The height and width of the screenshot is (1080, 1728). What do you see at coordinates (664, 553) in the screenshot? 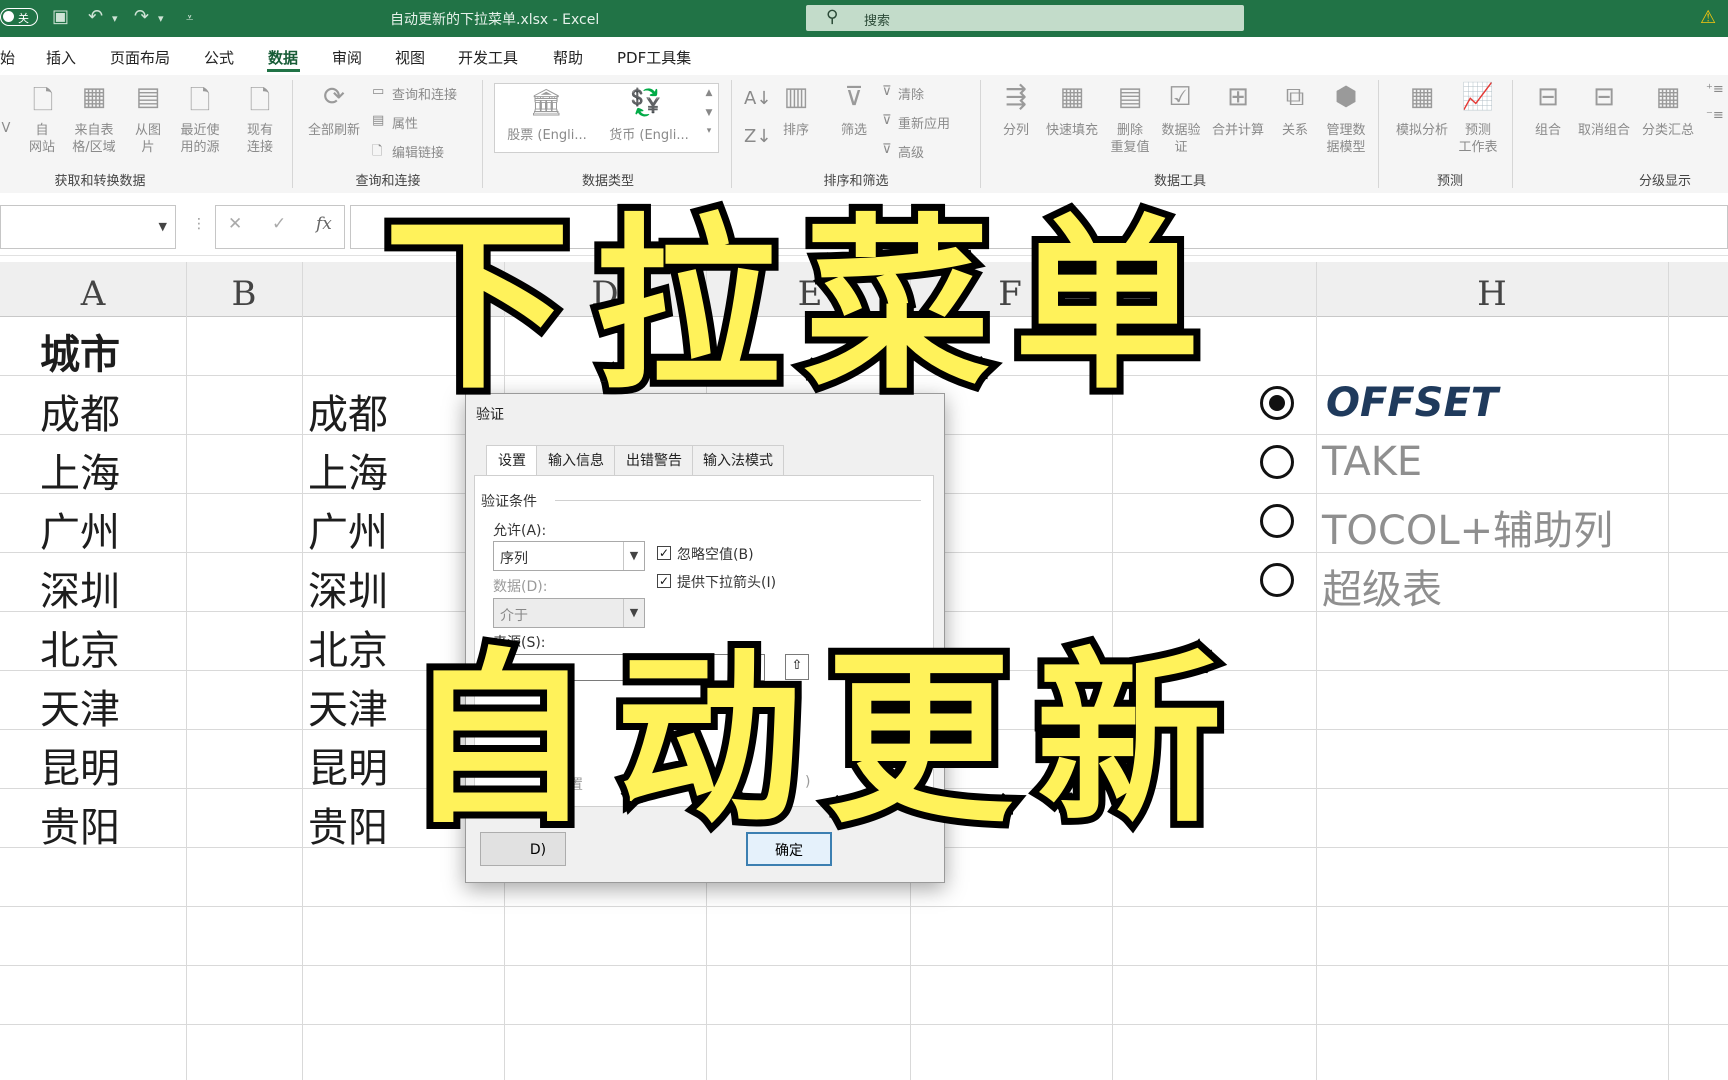
I see `ignore-blank-checkbox: ✓` at bounding box center [664, 553].